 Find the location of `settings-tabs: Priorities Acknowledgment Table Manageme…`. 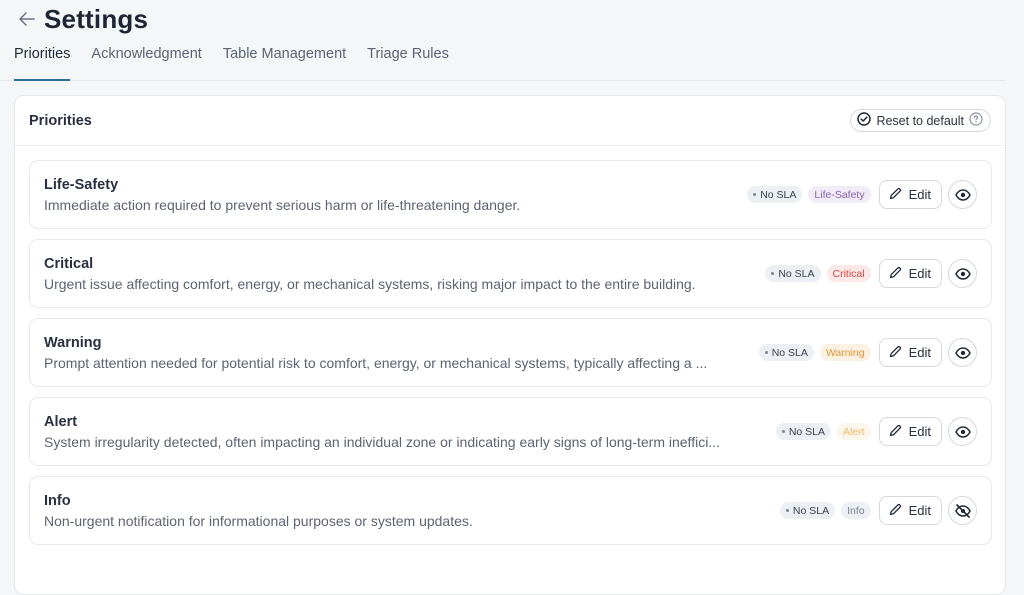

settings-tabs: Priorities Acknowledgment Table Manageme… is located at coordinates (503, 60).